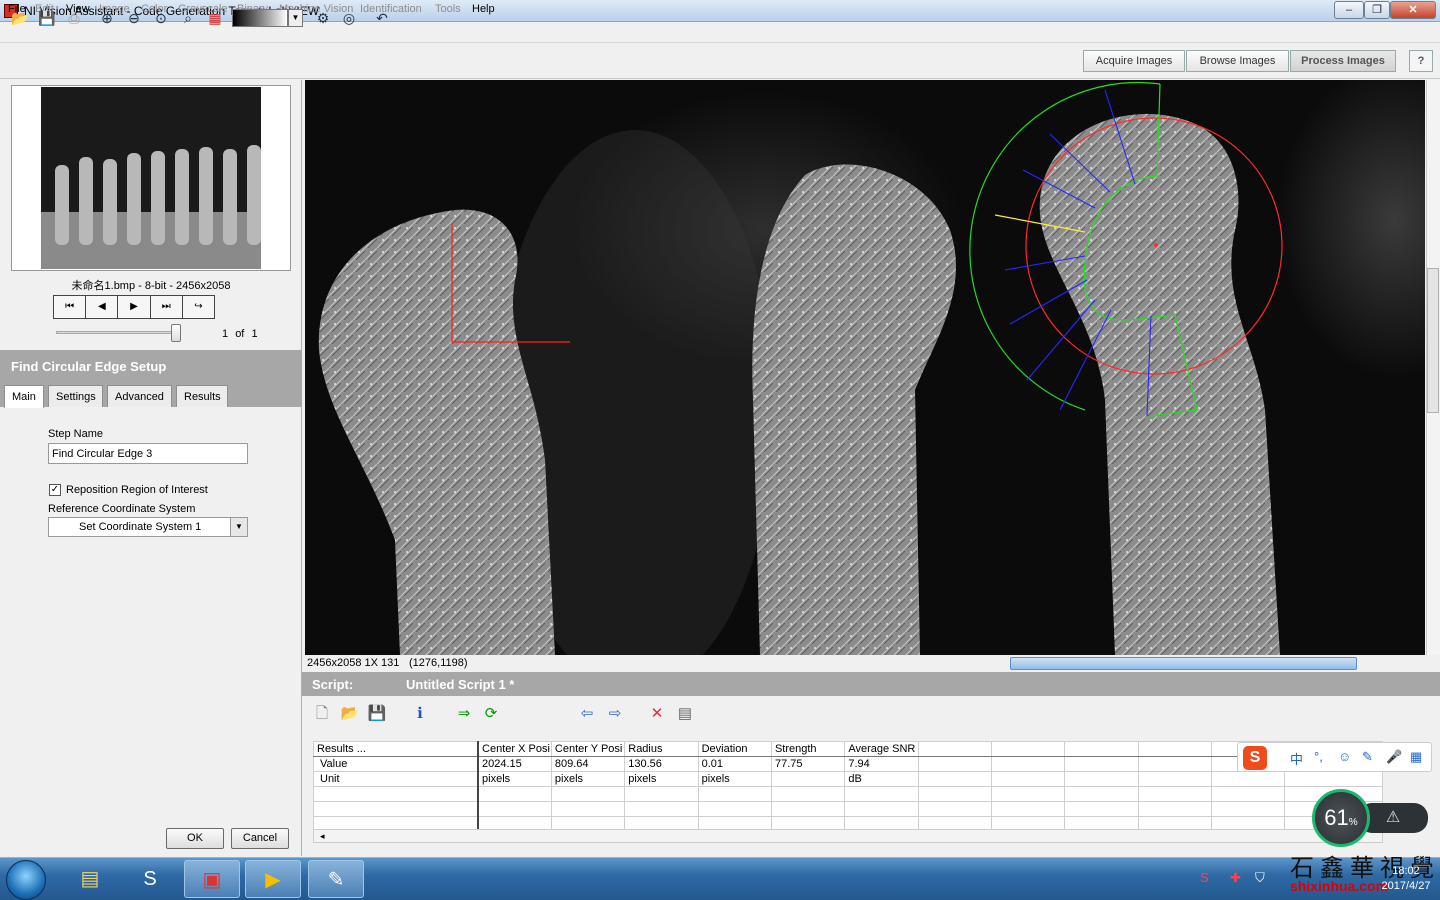  Describe the element at coordinates (587, 714) in the screenshot. I see `arrow-left-icon: ⇦` at that location.